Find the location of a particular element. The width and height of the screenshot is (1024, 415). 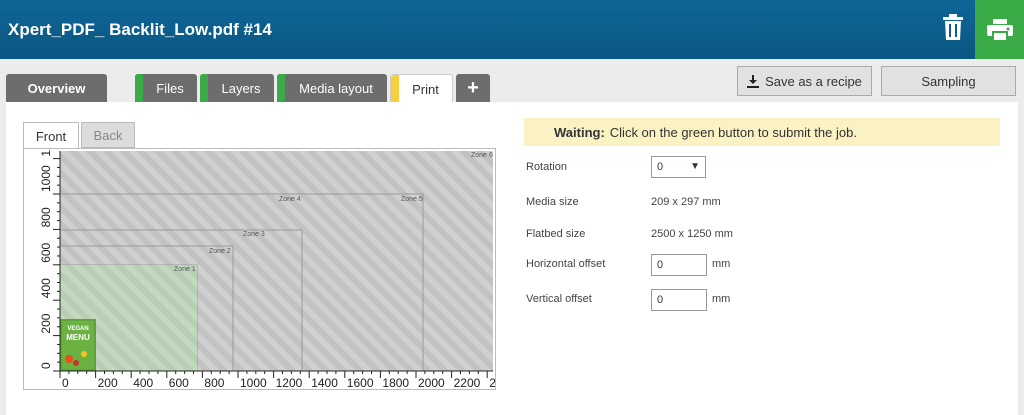

vertical-offset-input is located at coordinates (679, 300).